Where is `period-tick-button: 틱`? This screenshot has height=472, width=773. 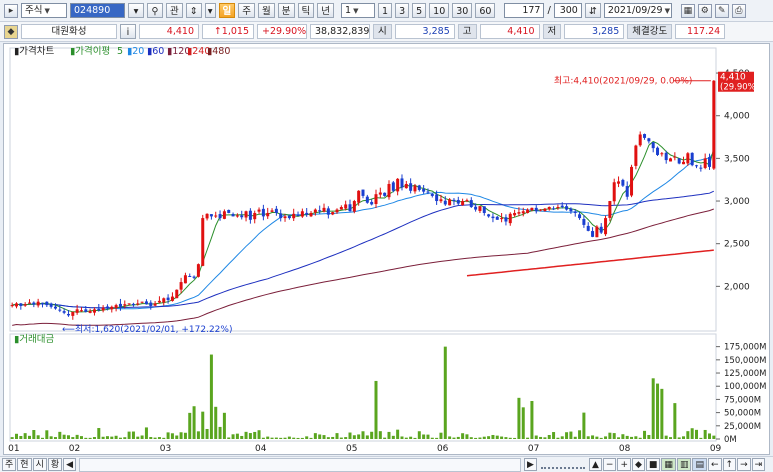
period-tick-button: 틱 is located at coordinates (306, 10).